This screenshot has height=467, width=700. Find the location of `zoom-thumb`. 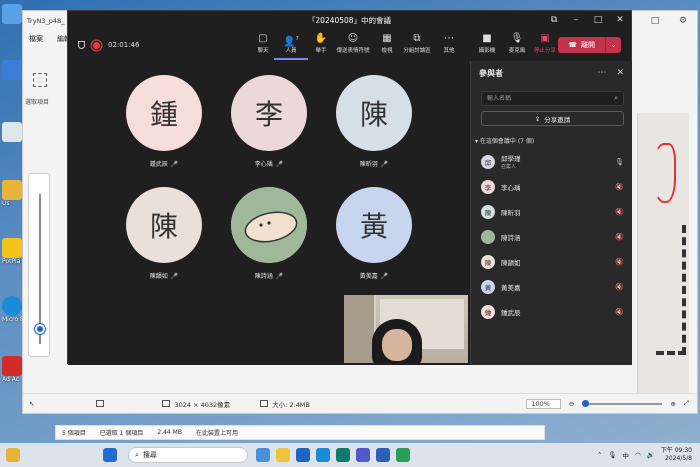

zoom-thumb is located at coordinates (40, 329).